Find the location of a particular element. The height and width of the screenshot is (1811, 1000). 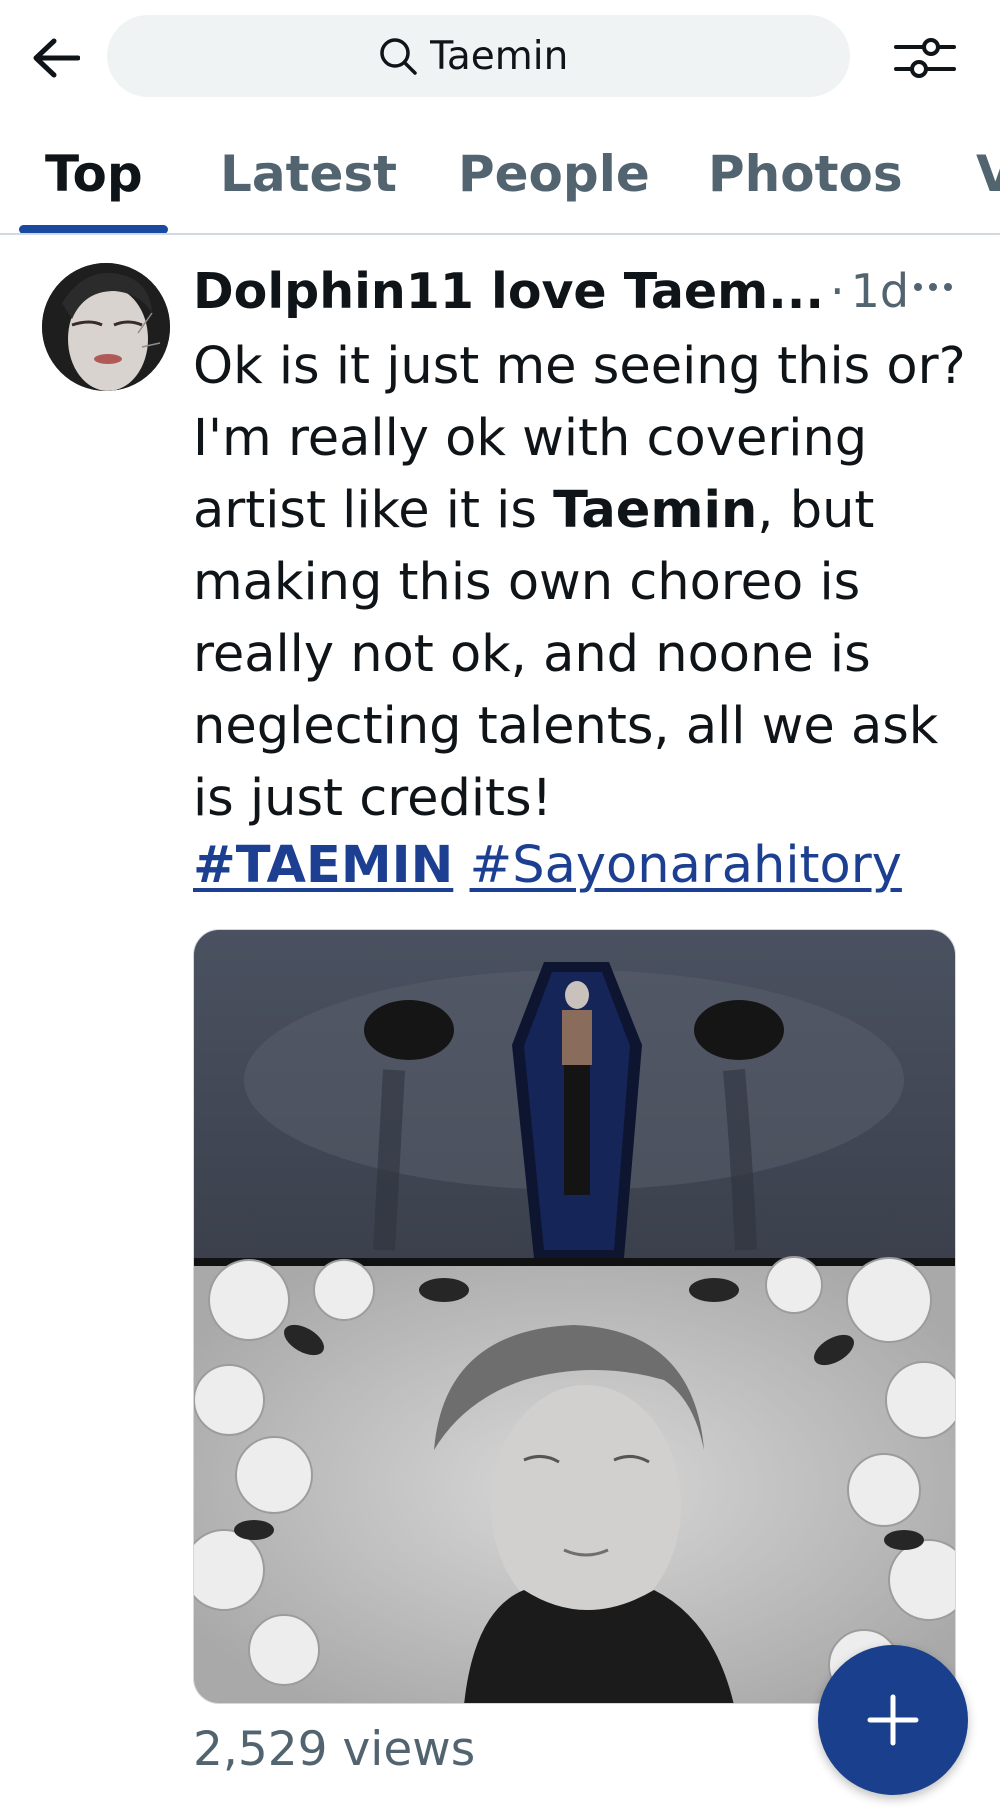

tab-videos: V is located at coordinates (988, 174).